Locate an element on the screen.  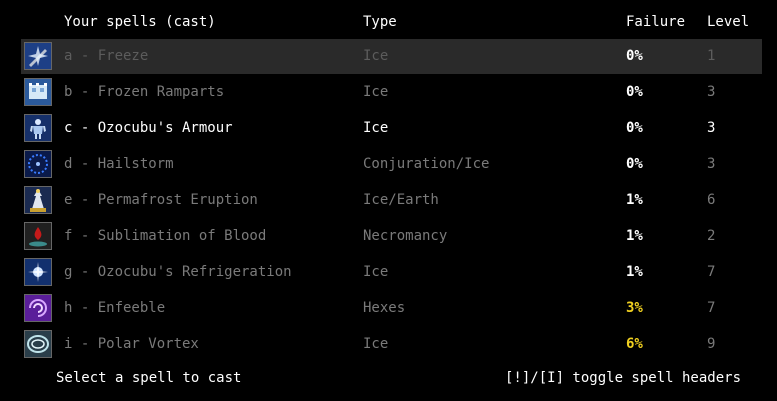
level-column-header: Level is located at coordinates (728, 22).